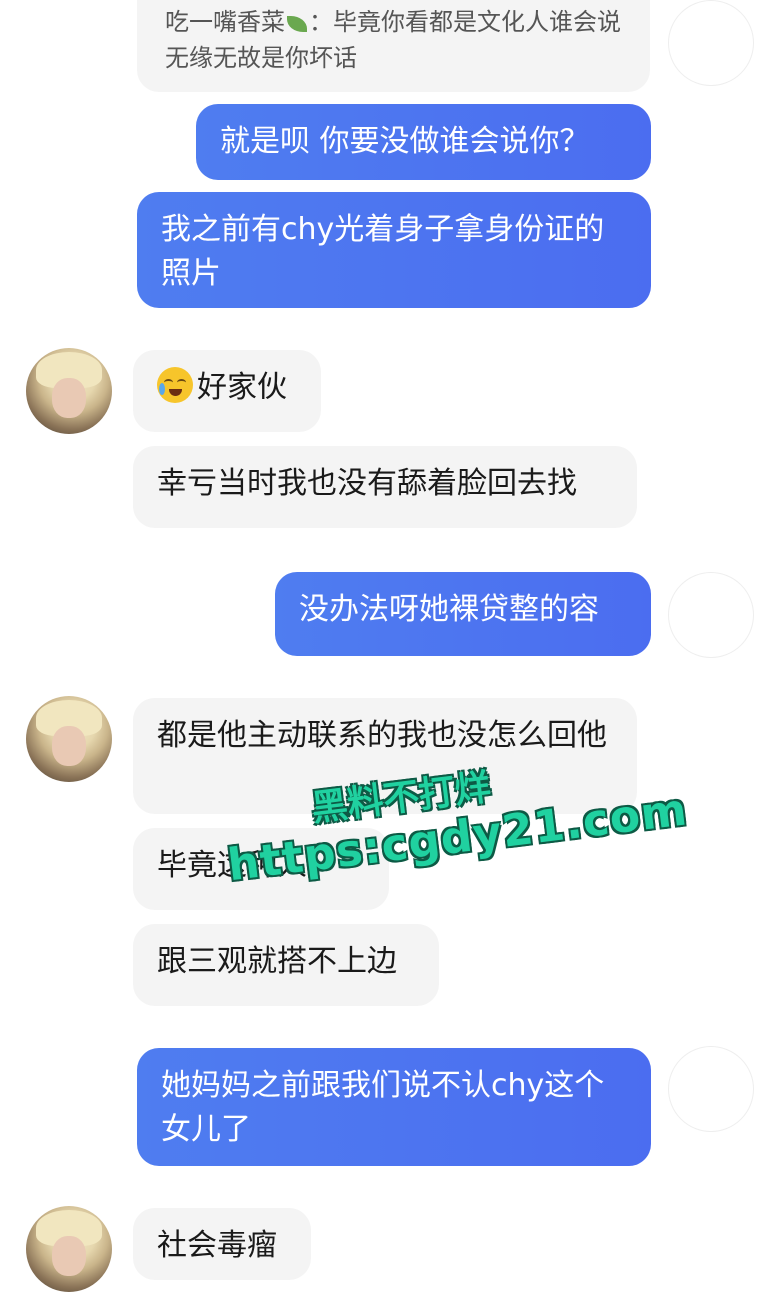 This screenshot has width=782, height=1292. Describe the element at coordinates (385, 487) in the screenshot. I see `message-incoming: 幸亏当时我也没有舔着脸回去找` at that location.